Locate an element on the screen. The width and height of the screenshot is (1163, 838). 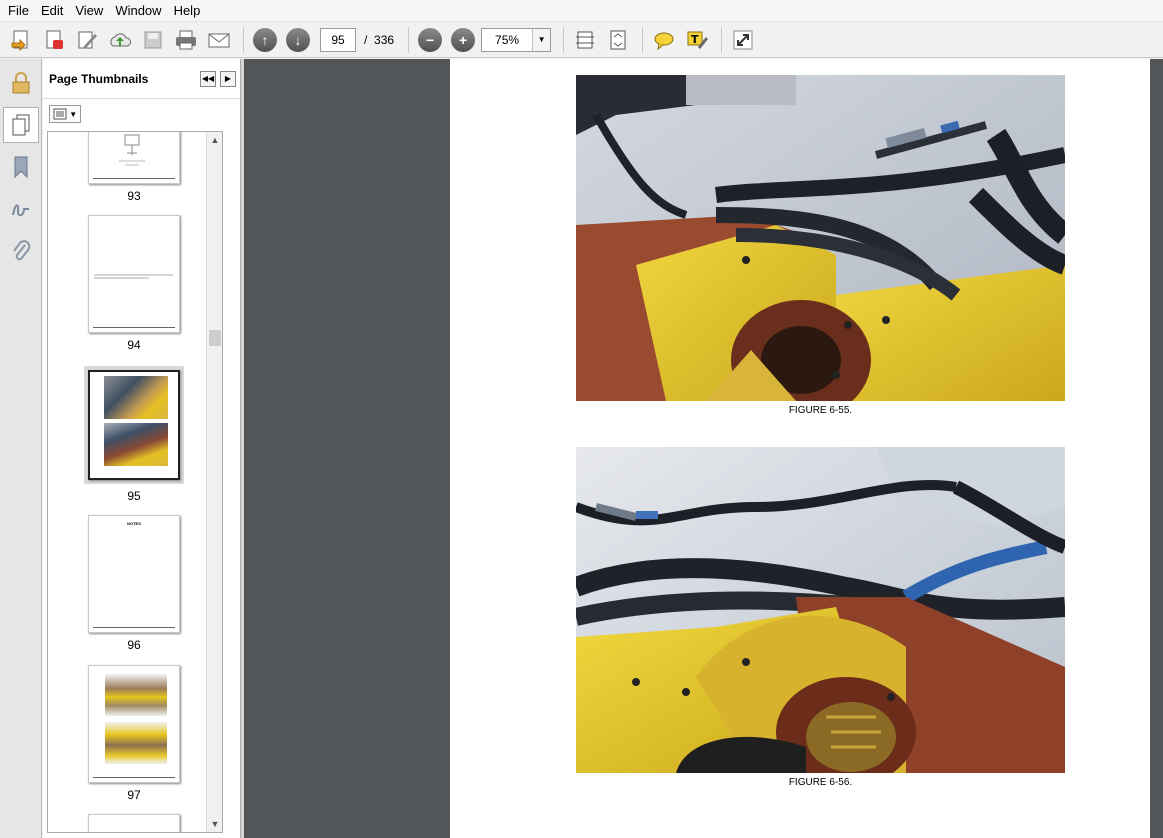
edit-pencil-icon is located at coordinates (87, 40).